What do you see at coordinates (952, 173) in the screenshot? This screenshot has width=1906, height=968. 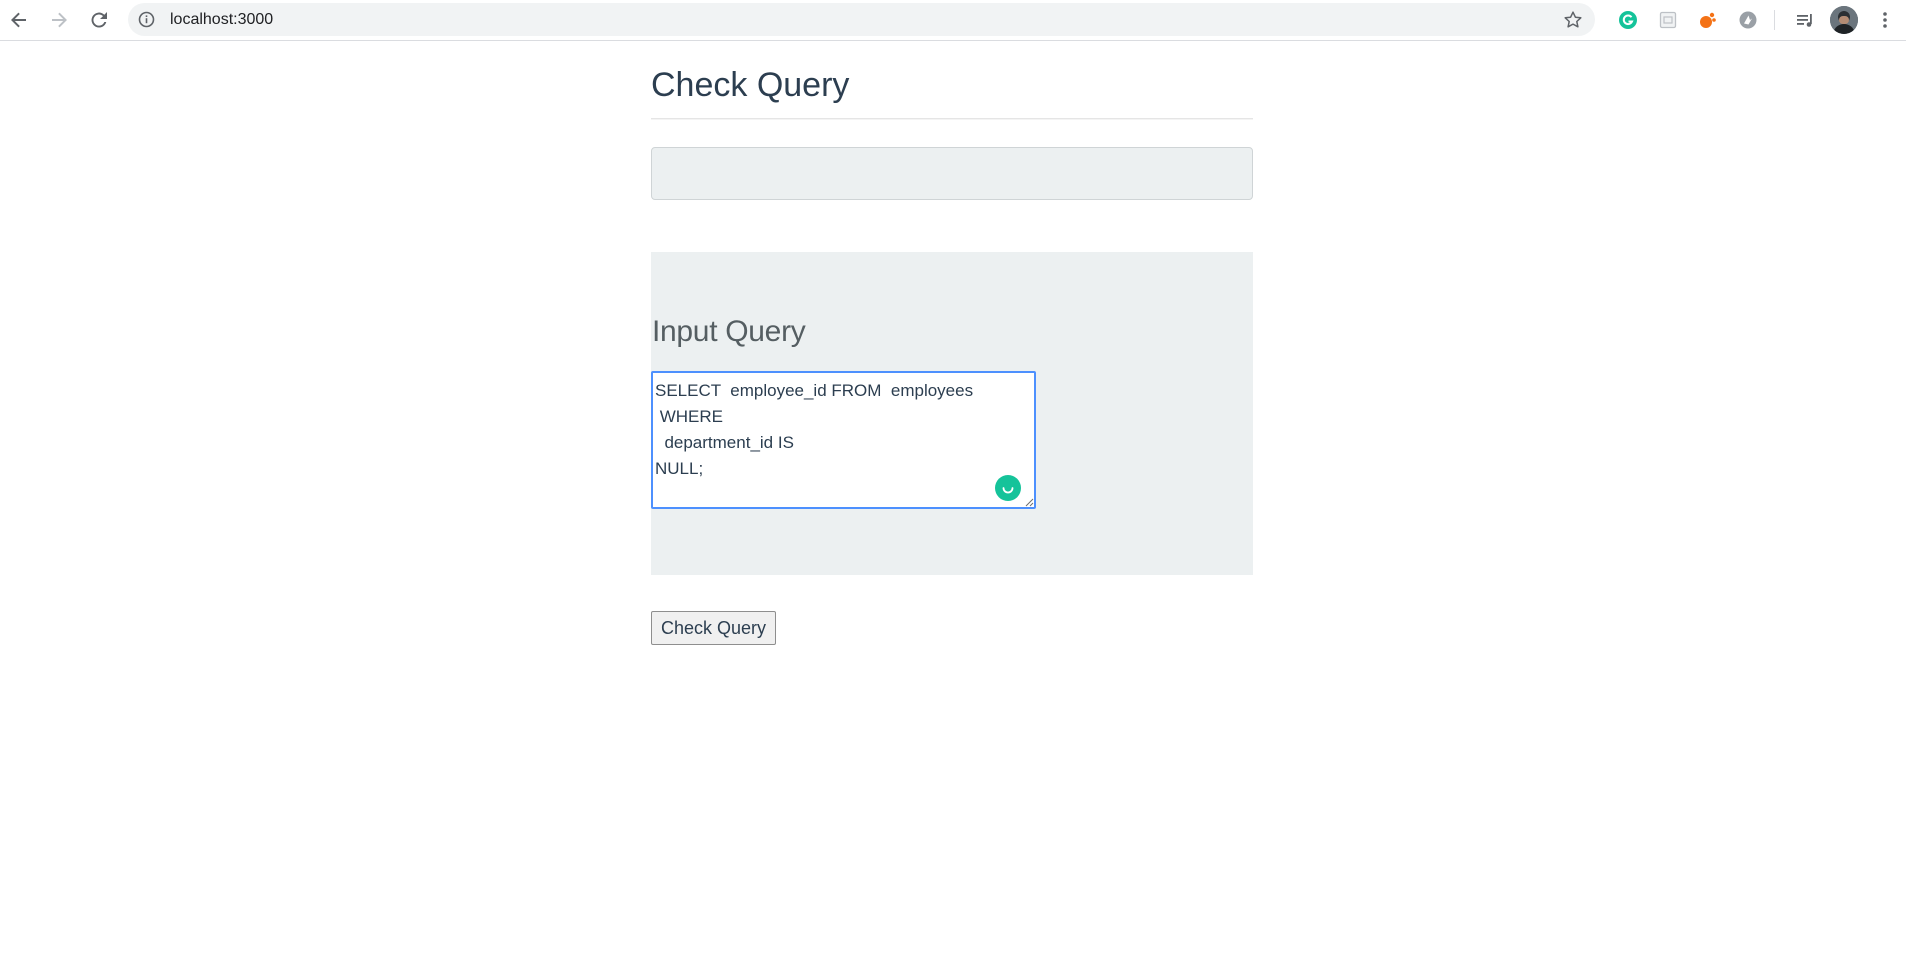 I see `result-output-box` at bounding box center [952, 173].